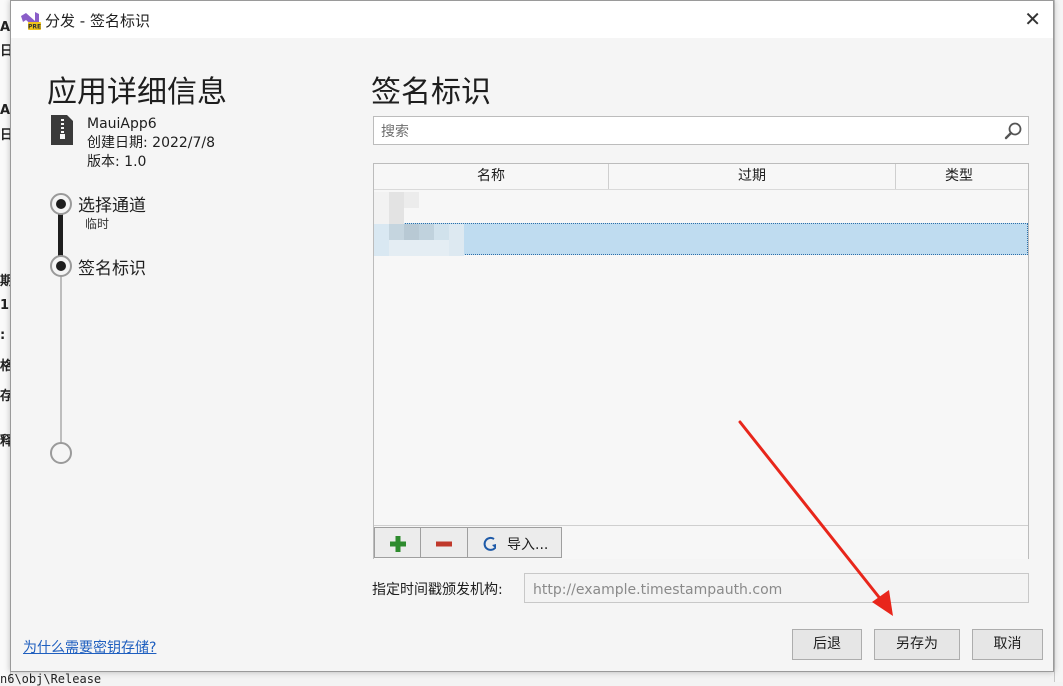 The height and width of the screenshot is (686, 1063). I want to click on bg-glyph: 1, so click(5, 305).